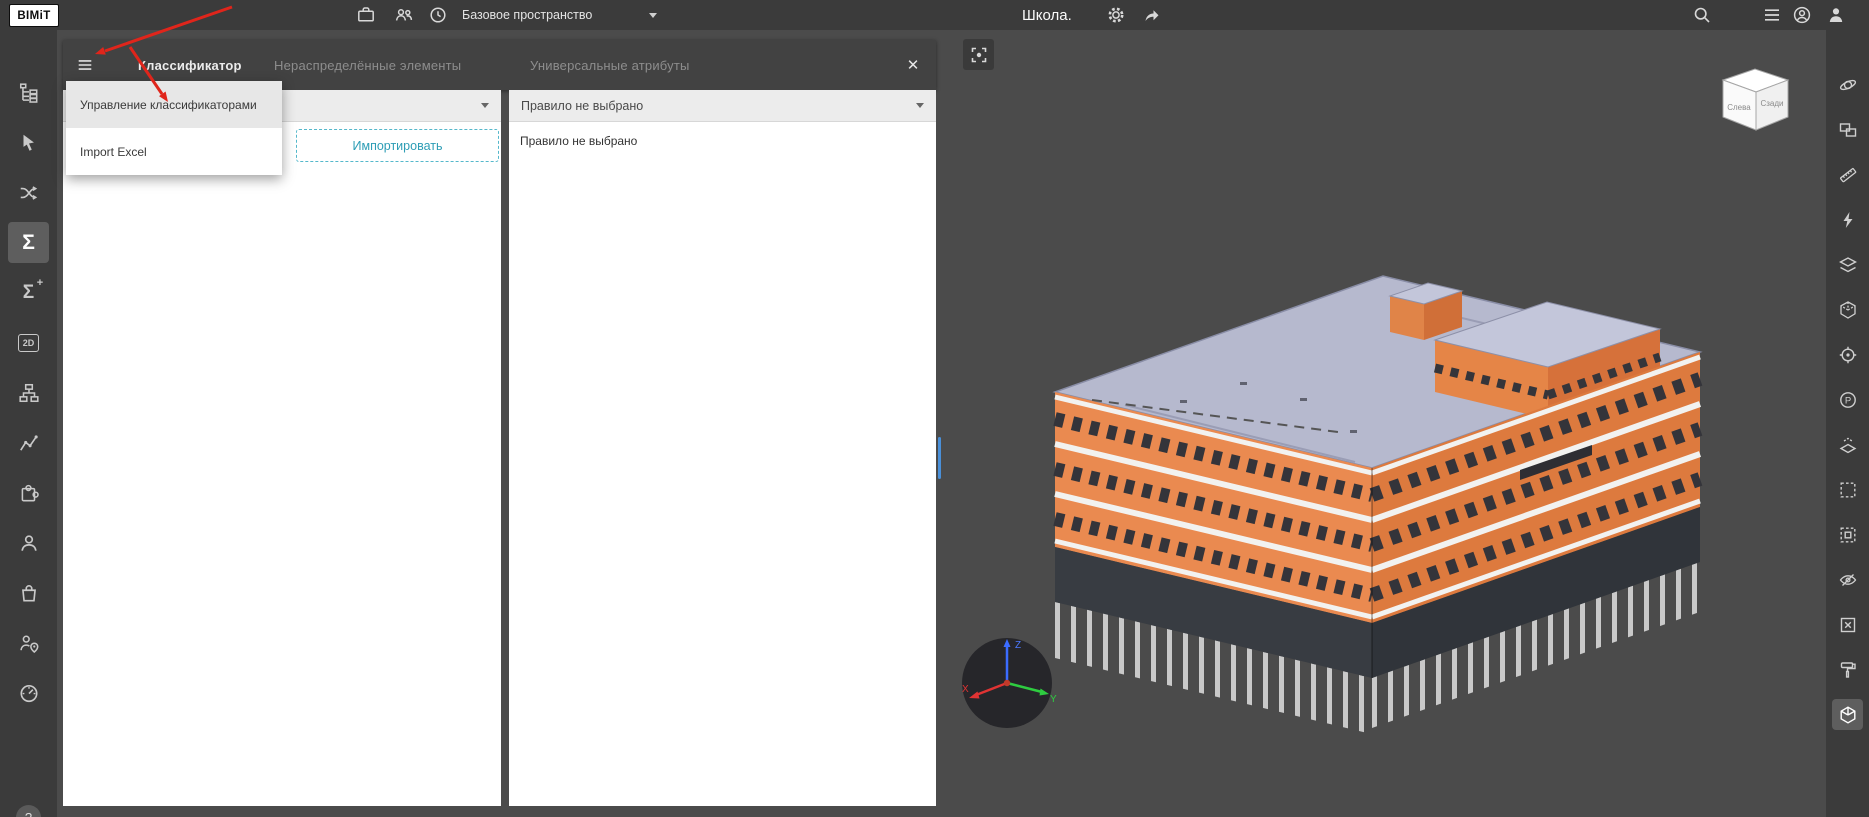  I want to click on user-button, so click(1836, 15).